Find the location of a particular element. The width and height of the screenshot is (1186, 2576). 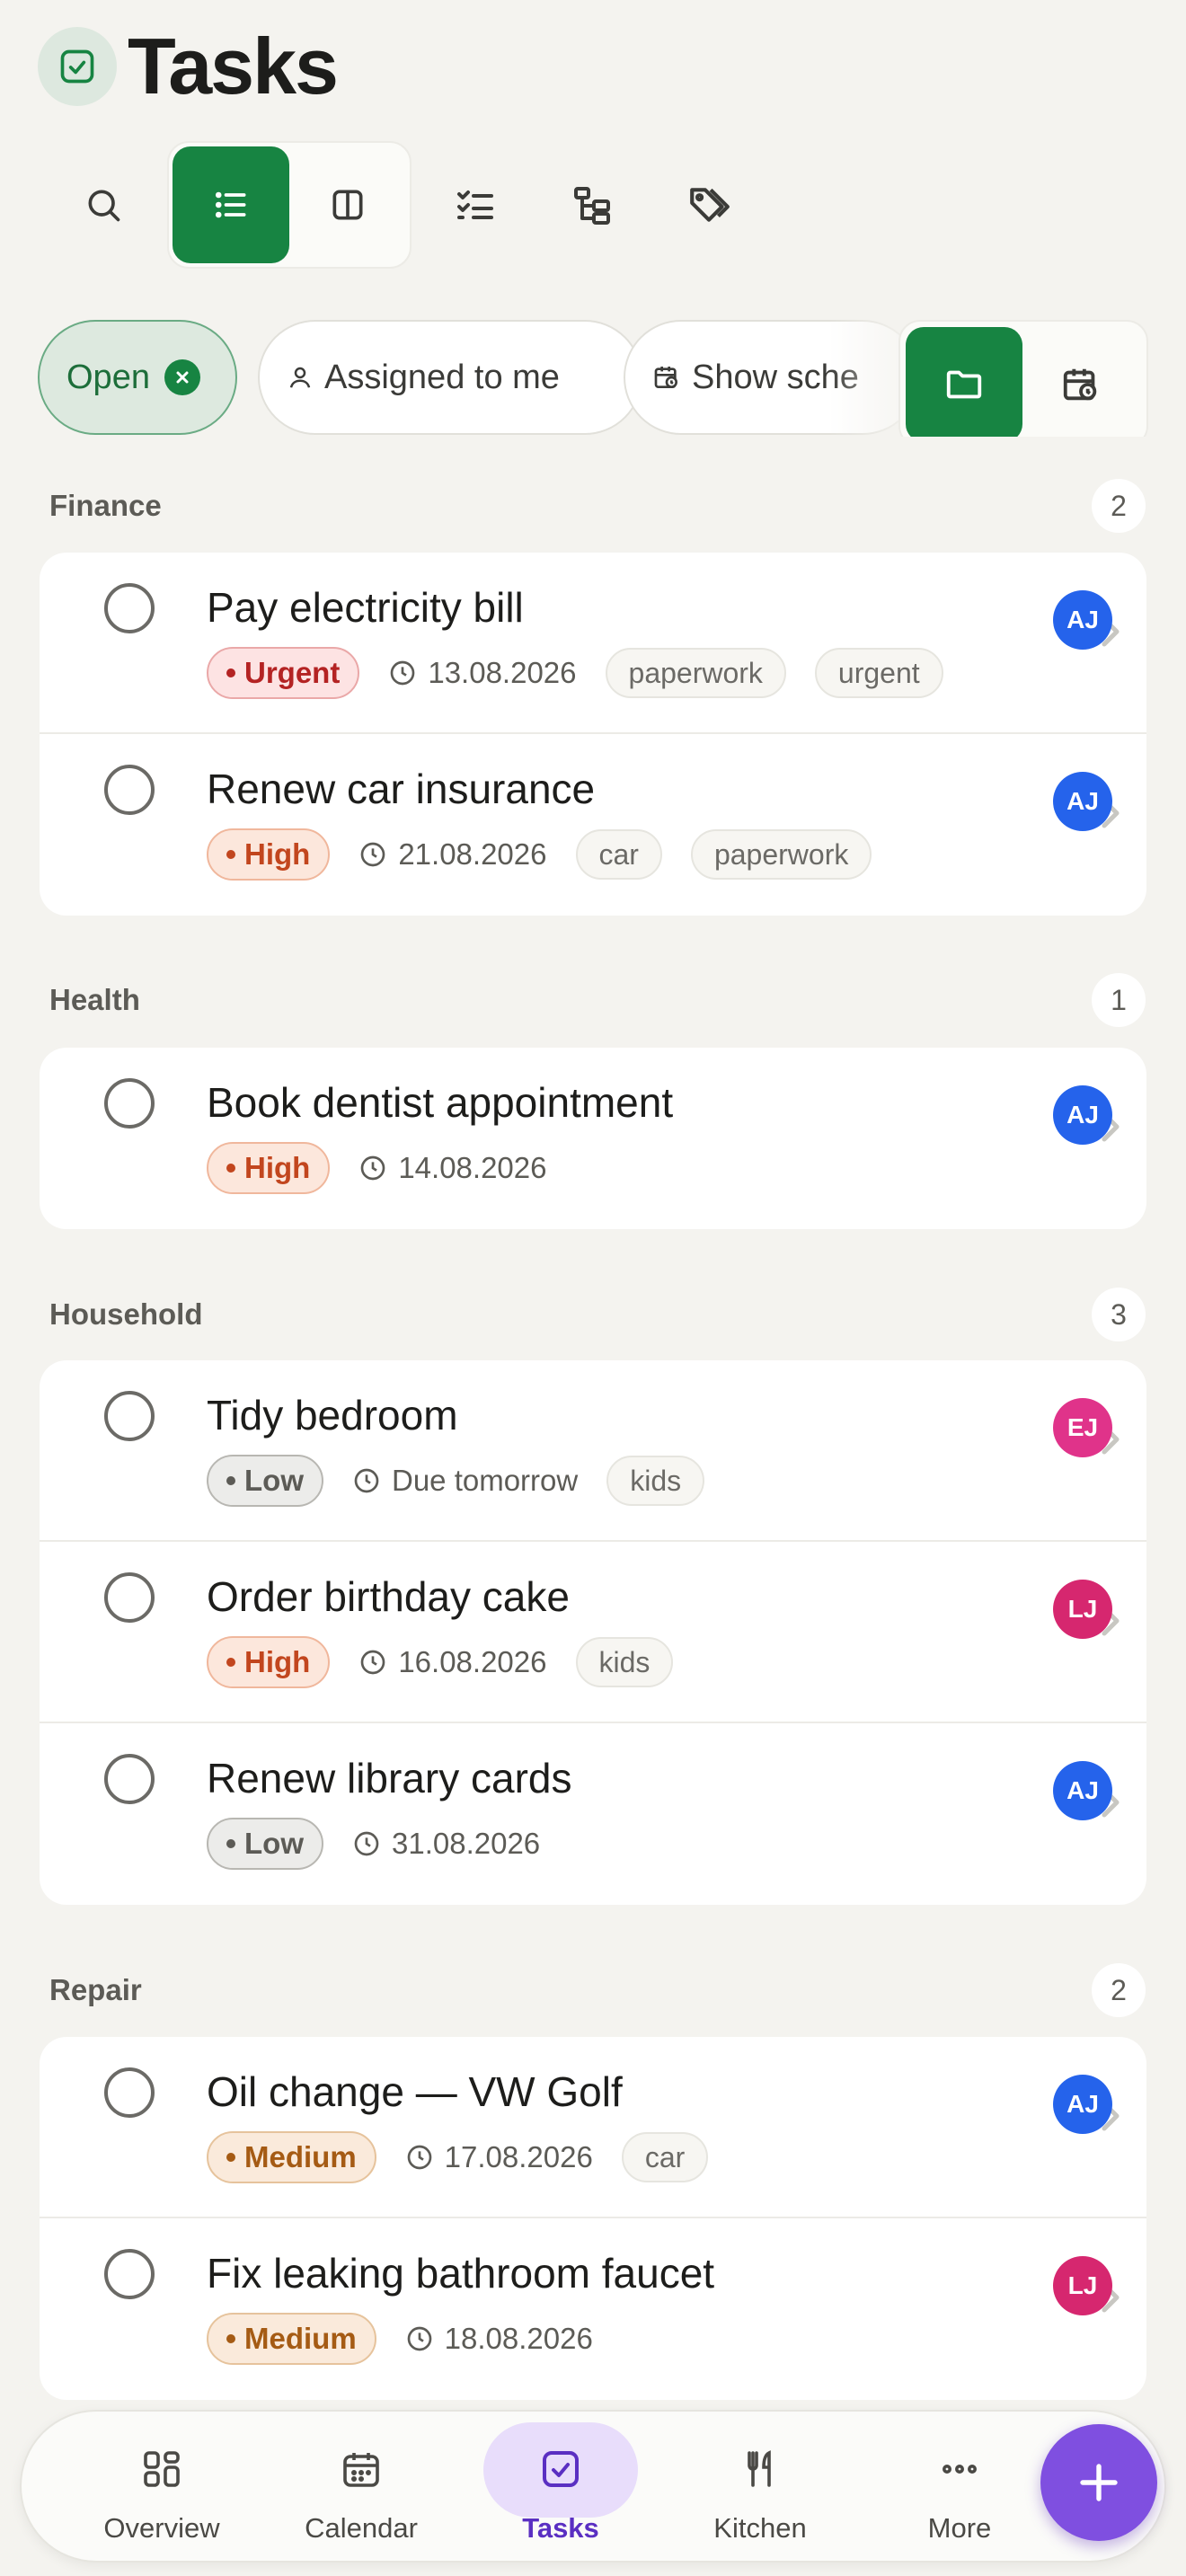

task-title: Book dentist appointment is located at coordinates (440, 1102).